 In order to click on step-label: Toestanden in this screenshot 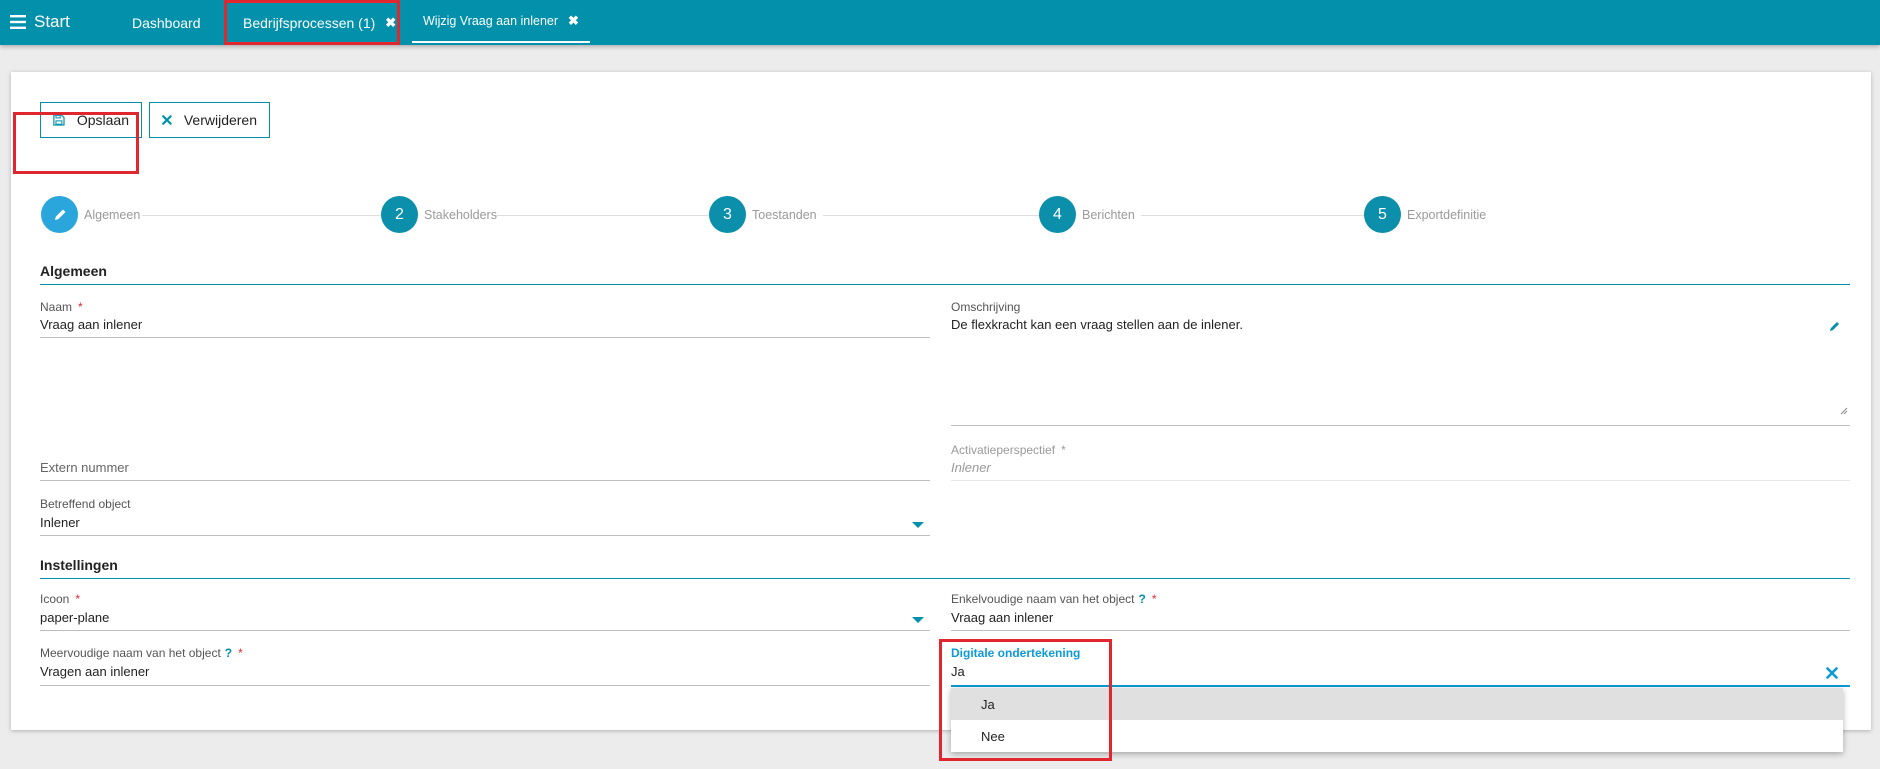, I will do `click(784, 214)`.